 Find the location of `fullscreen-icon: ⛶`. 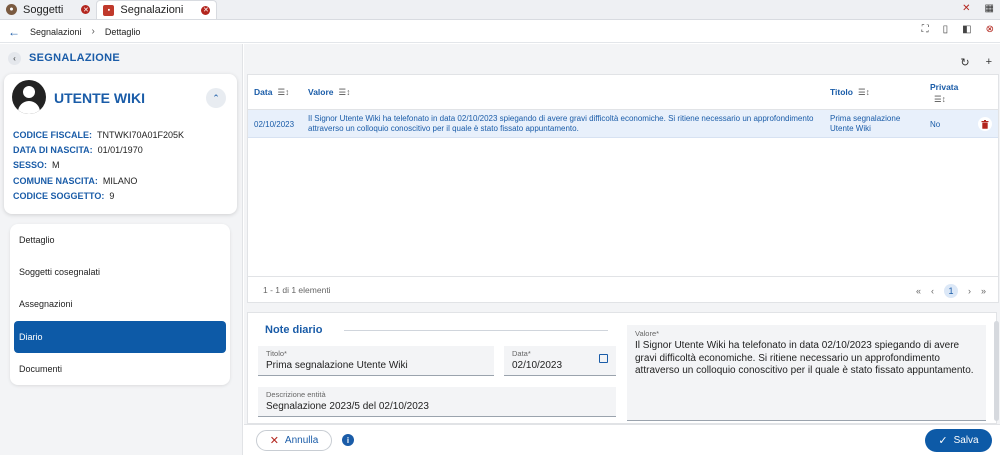

fullscreen-icon: ⛶ is located at coordinates (925, 29).